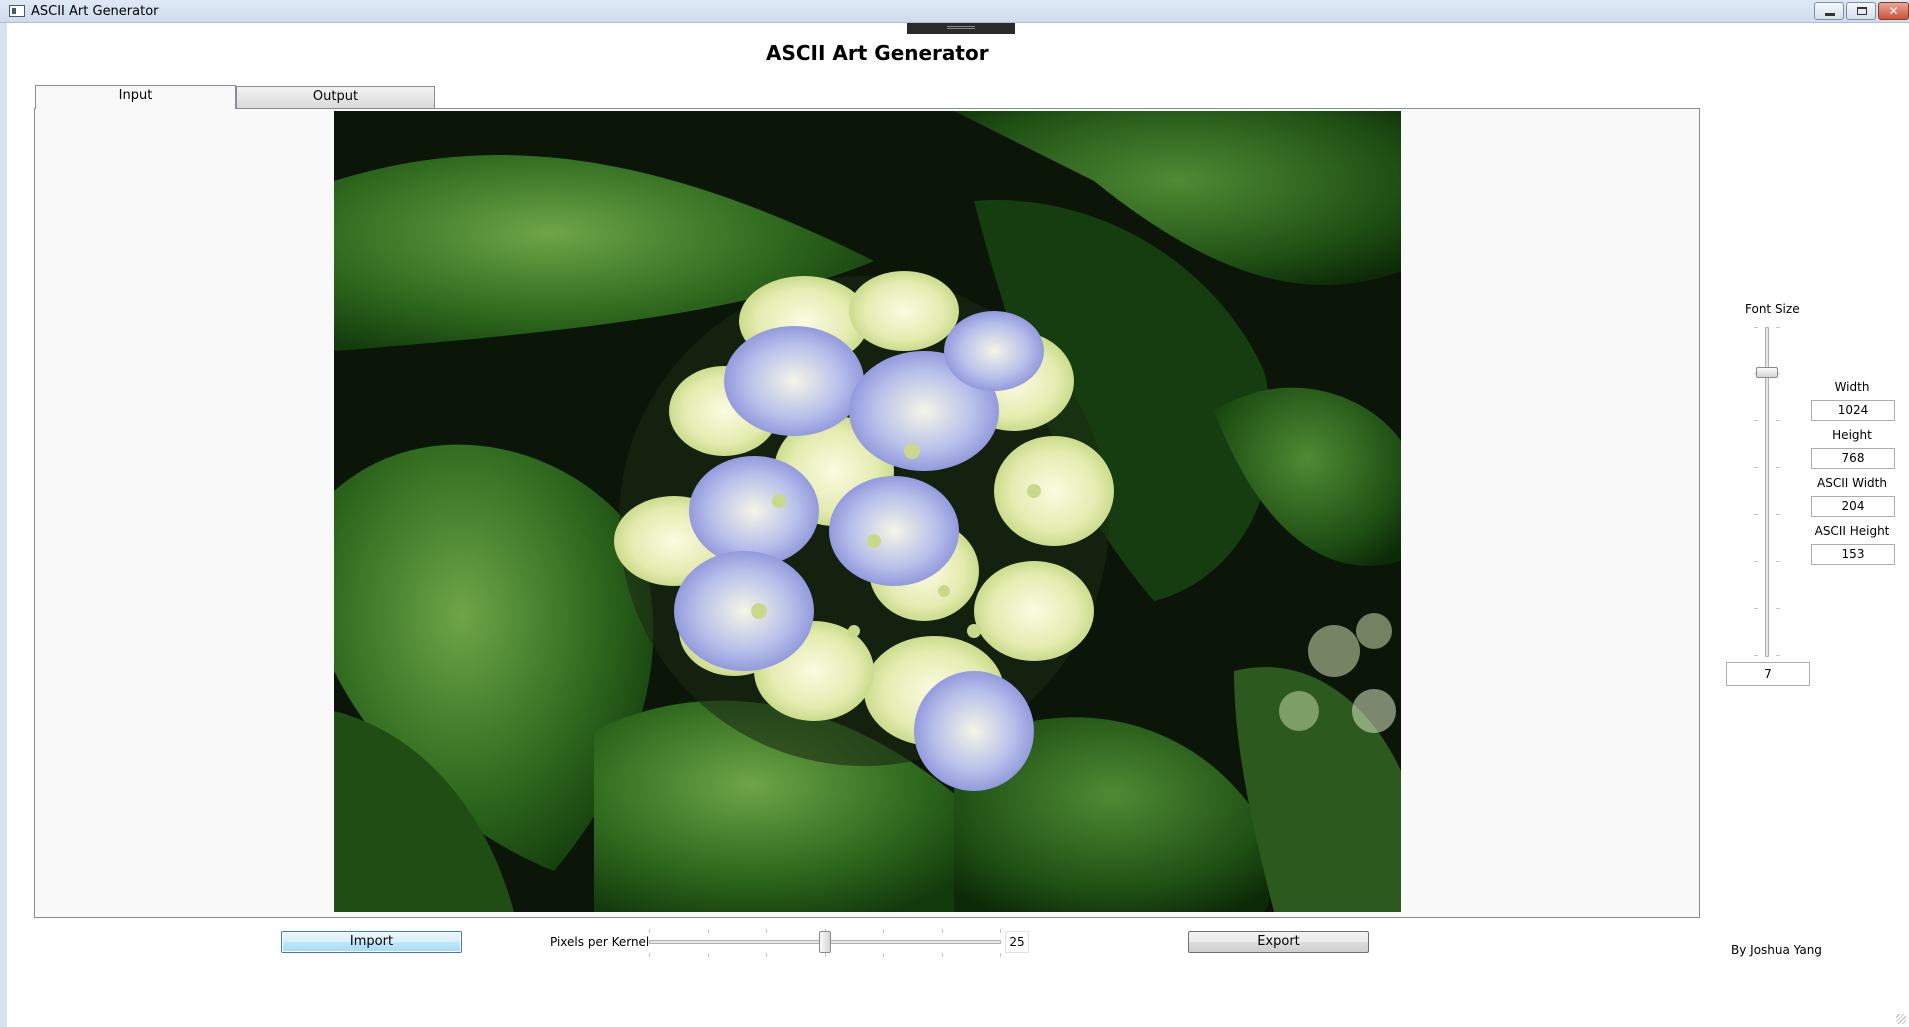 The image size is (1909, 1027). Describe the element at coordinates (961, 28) in the screenshot. I see `drag-grip` at that location.